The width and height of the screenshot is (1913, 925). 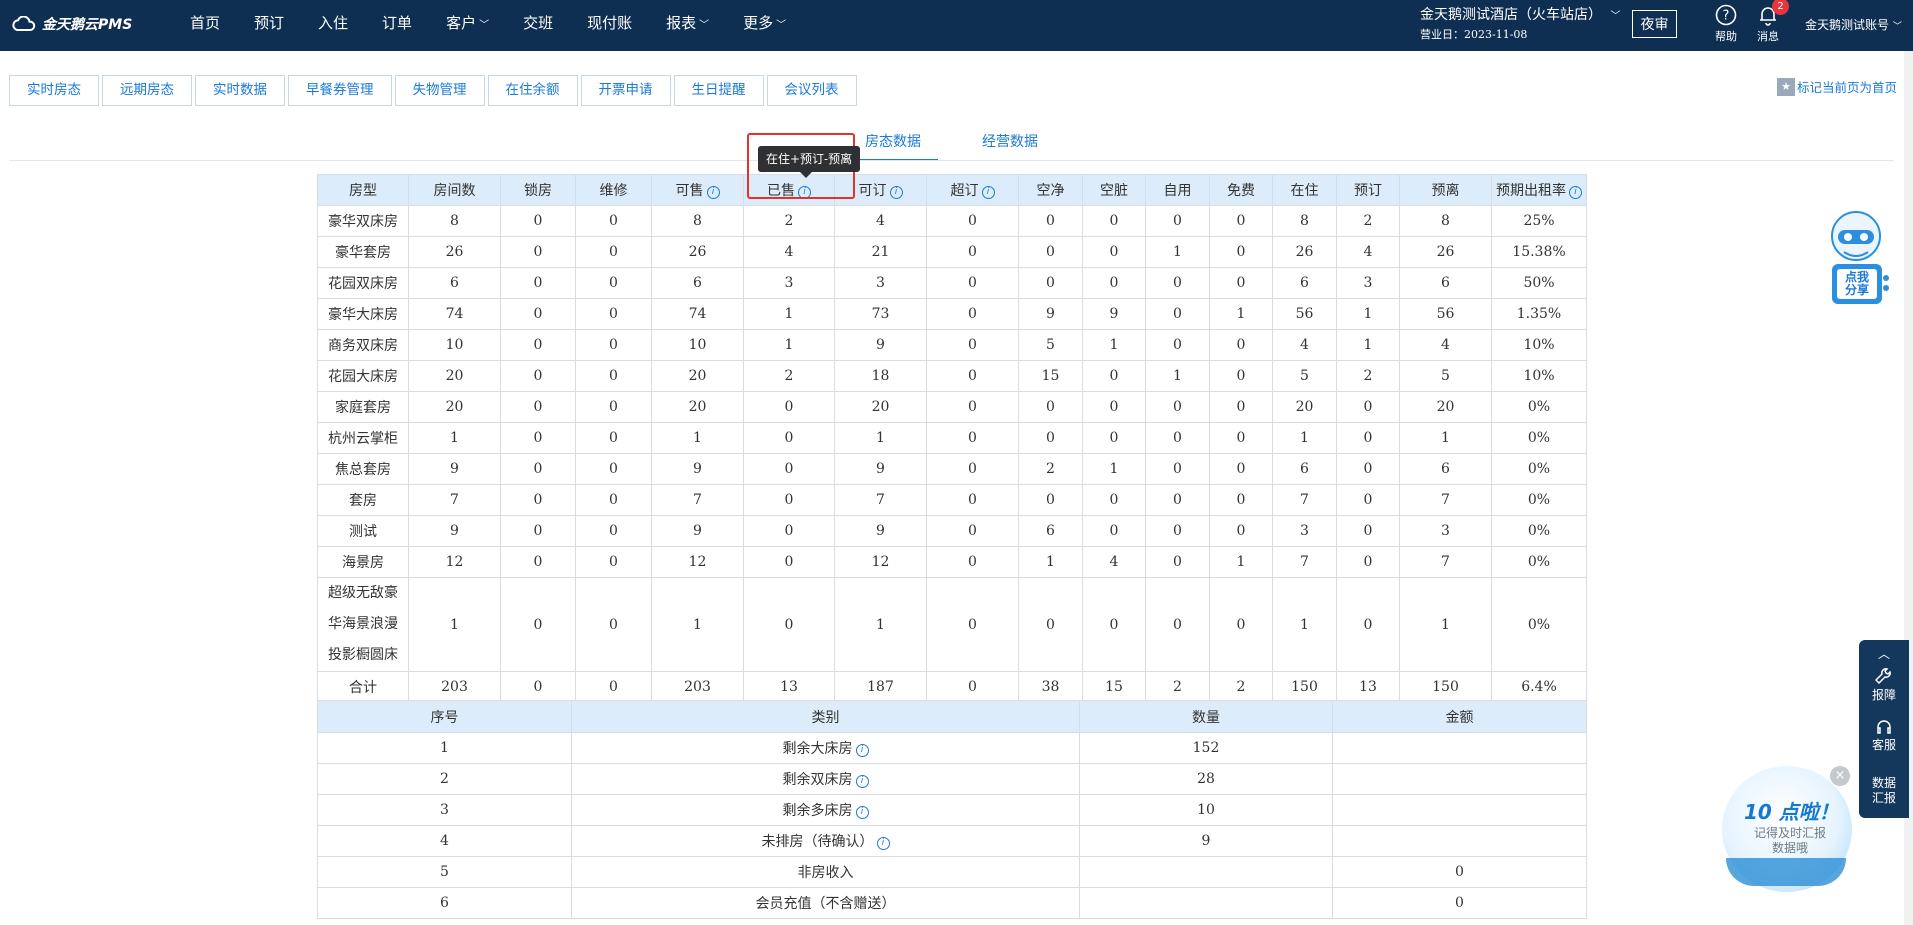 What do you see at coordinates (952, 345) in the screenshot?
I see `table-row: 商务双床房 10 0 0 10 1 9 0 5 1 0 0 4 1 4 10%` at bounding box center [952, 345].